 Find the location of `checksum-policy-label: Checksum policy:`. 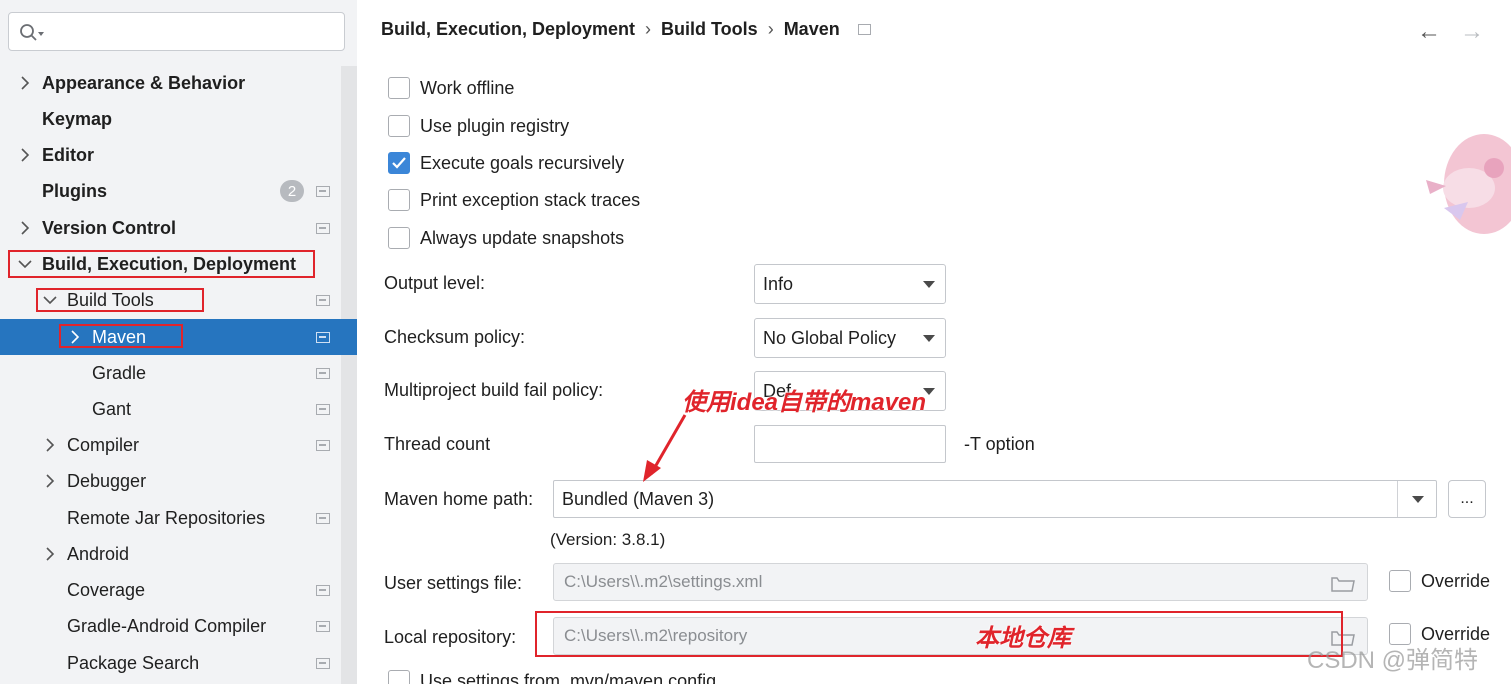

checksum-policy-label: Checksum policy: is located at coordinates (455, 337).